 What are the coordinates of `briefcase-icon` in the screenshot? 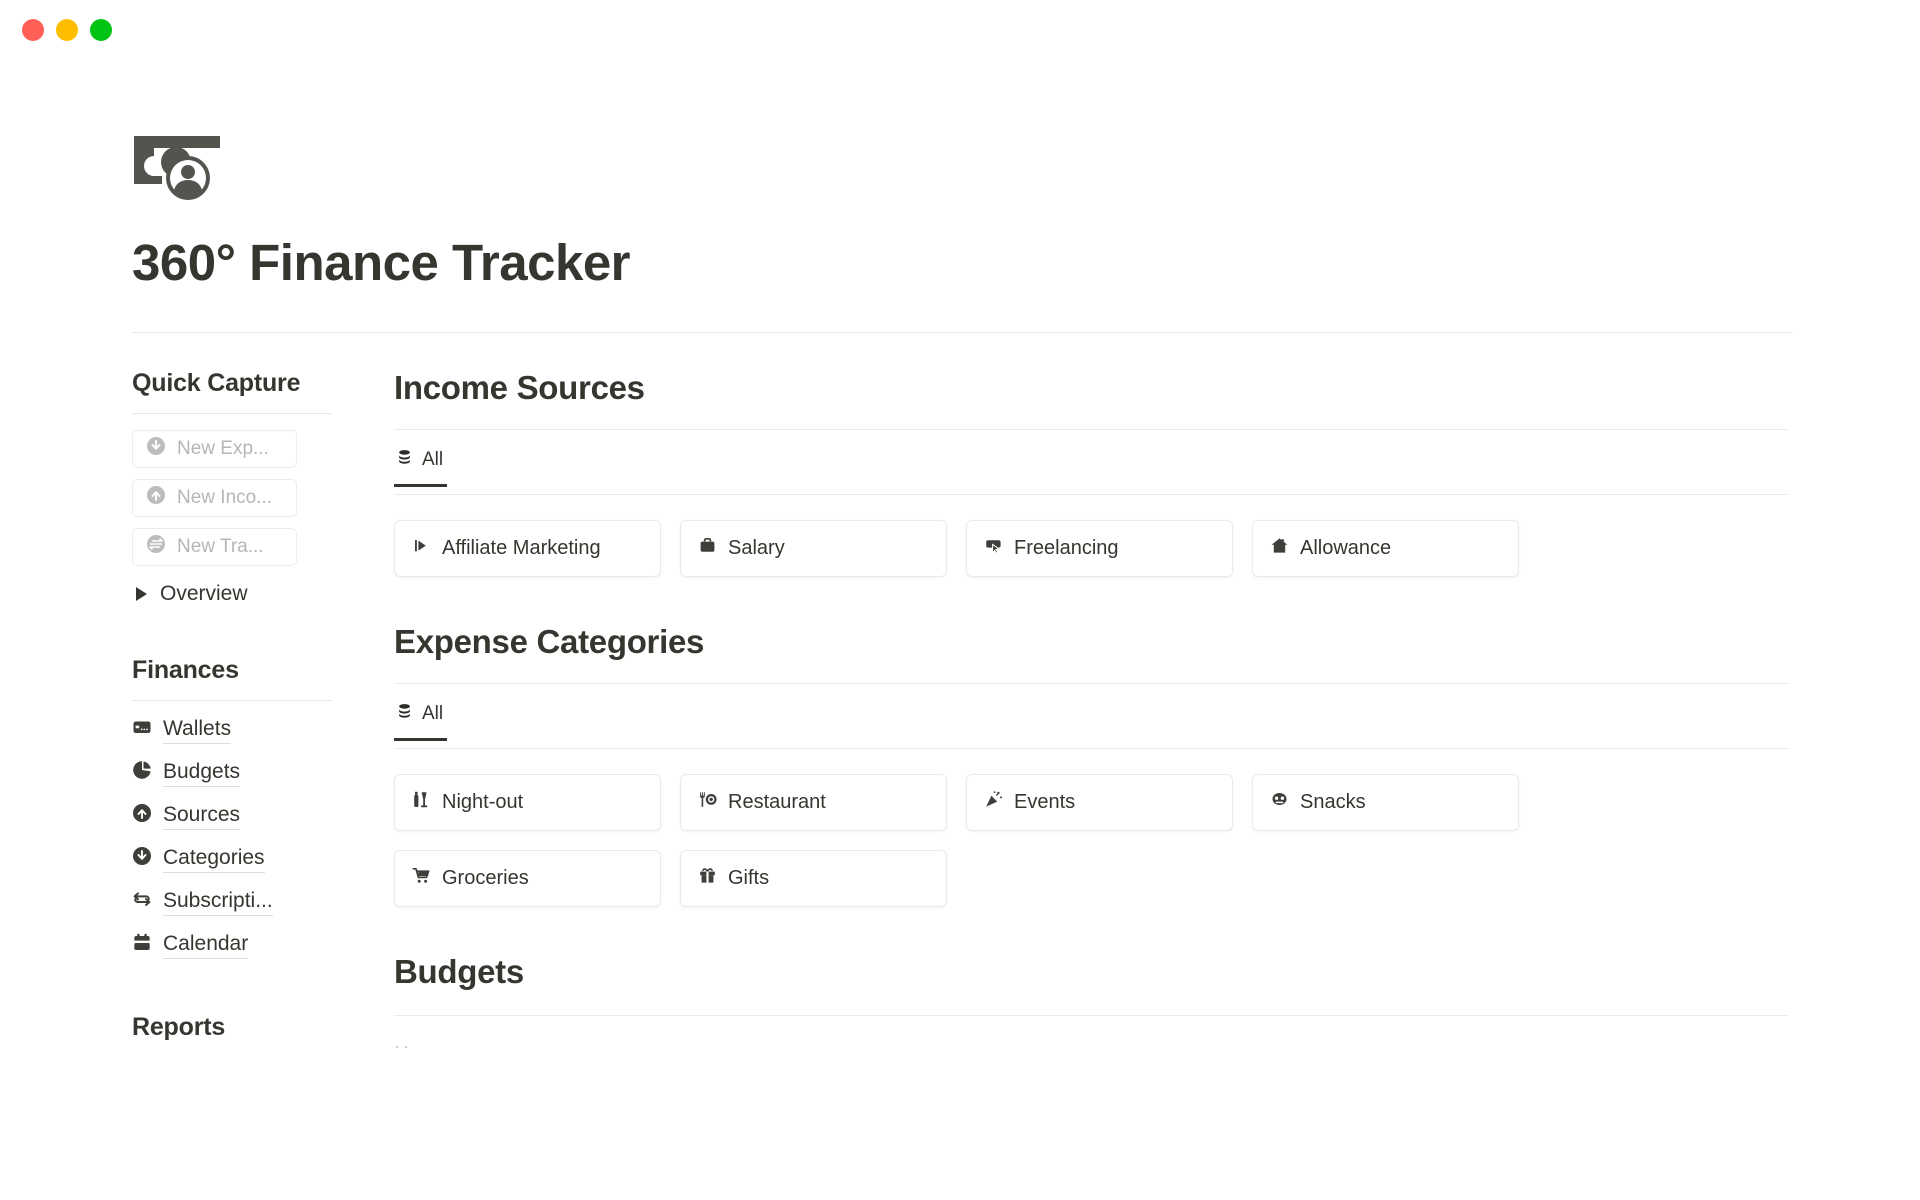 It's located at (707, 548).